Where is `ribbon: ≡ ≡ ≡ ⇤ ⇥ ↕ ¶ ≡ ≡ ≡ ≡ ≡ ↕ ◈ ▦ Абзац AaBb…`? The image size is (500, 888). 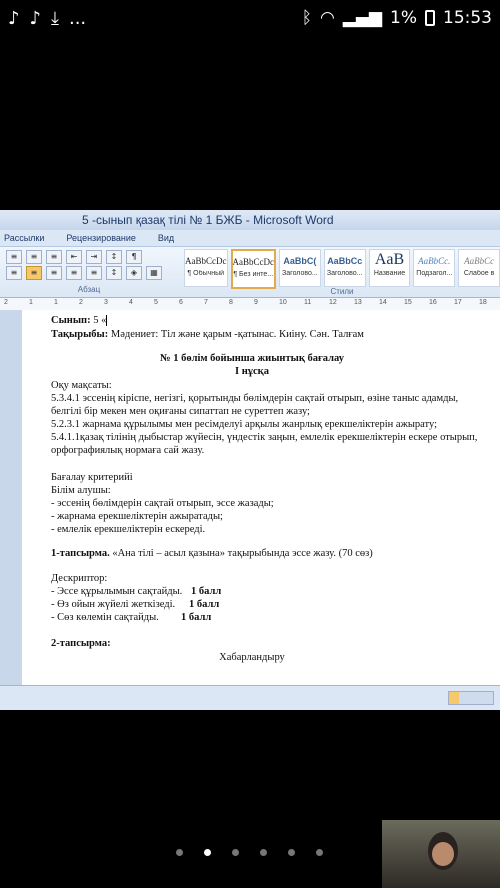 ribbon: ≡ ≡ ≡ ⇤ ⇥ ↕ ¶ ≡ ≡ ≡ ≡ ≡ ↕ ◈ ▦ Абзац AaBb… is located at coordinates (250, 272).